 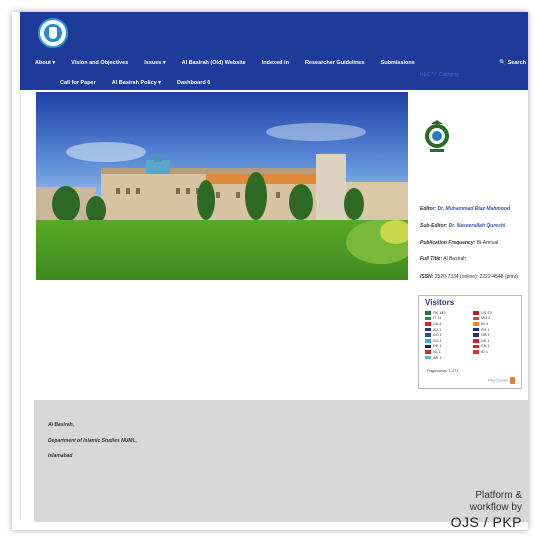 What do you see at coordinates (439, 75) in the screenshot?
I see `hec-category: HEC 'Y' Category` at bounding box center [439, 75].